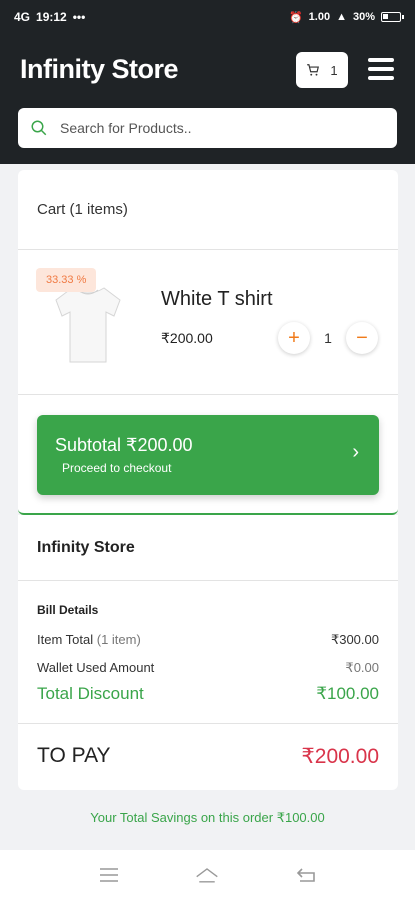 This screenshot has width=415, height=900. What do you see at coordinates (381, 69) in the screenshot?
I see `hamburger-menu-icon` at bounding box center [381, 69].